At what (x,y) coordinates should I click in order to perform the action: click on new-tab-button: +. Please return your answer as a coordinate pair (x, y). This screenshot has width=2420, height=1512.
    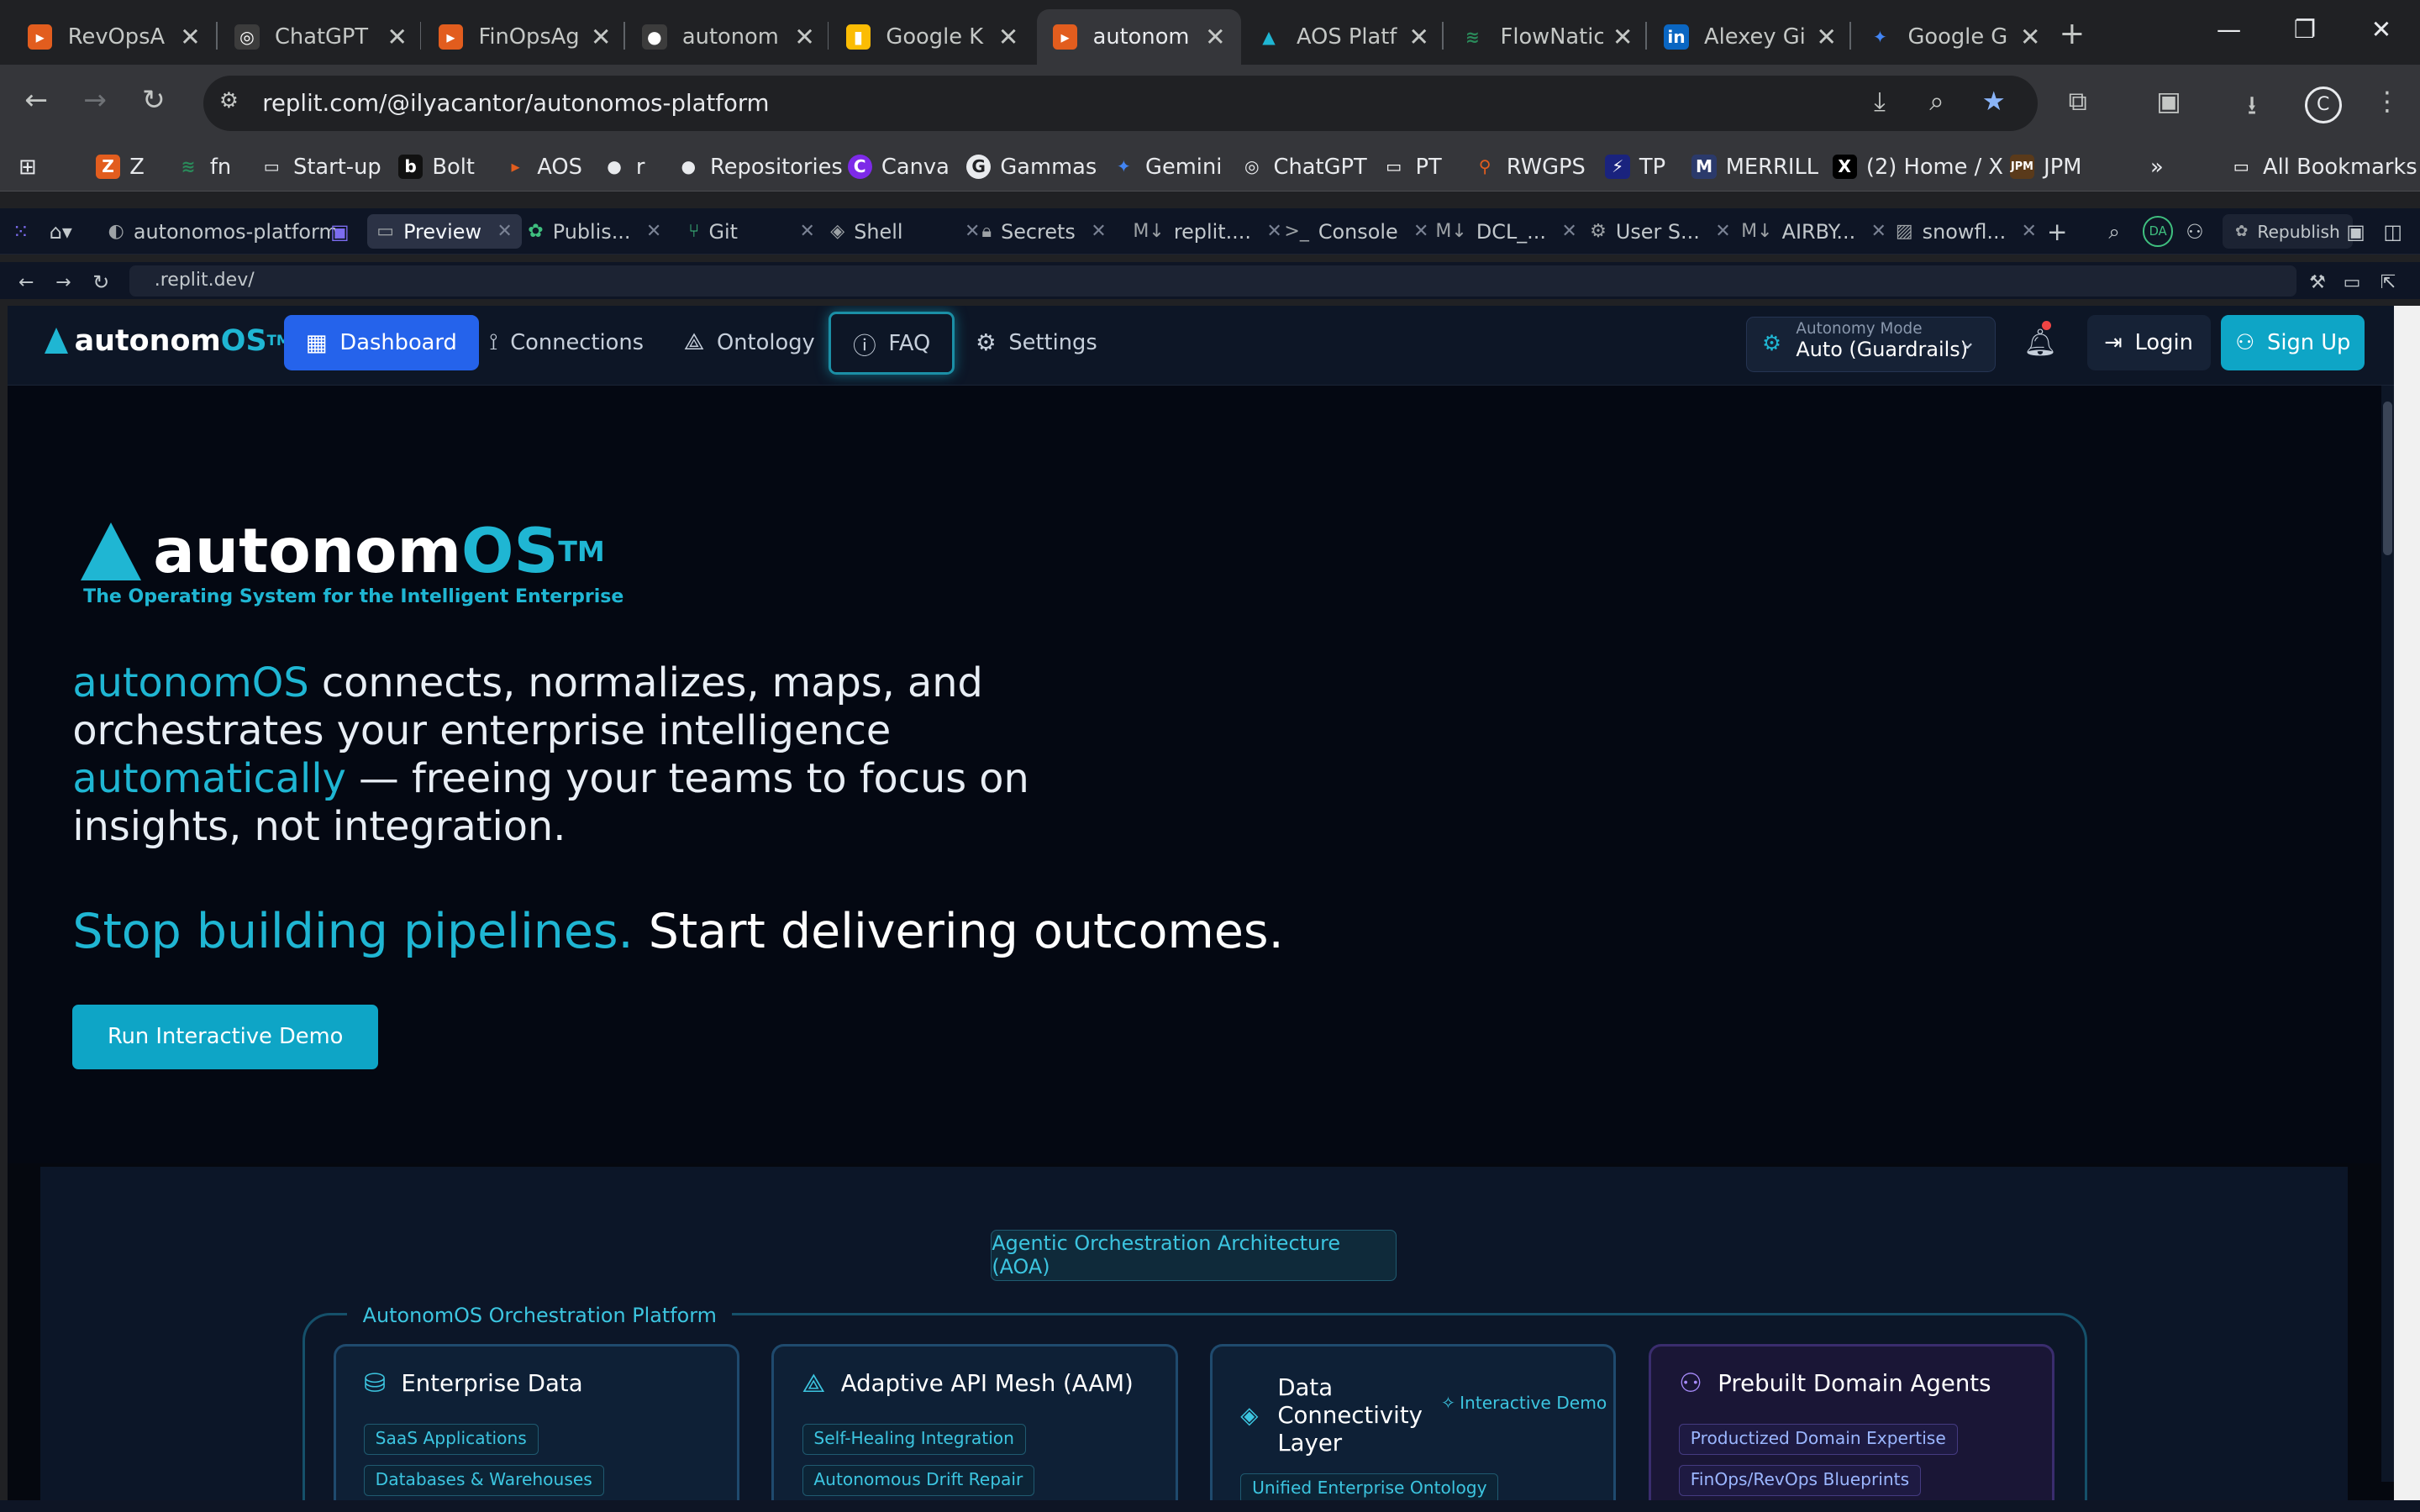
    Looking at the image, I should click on (2073, 33).